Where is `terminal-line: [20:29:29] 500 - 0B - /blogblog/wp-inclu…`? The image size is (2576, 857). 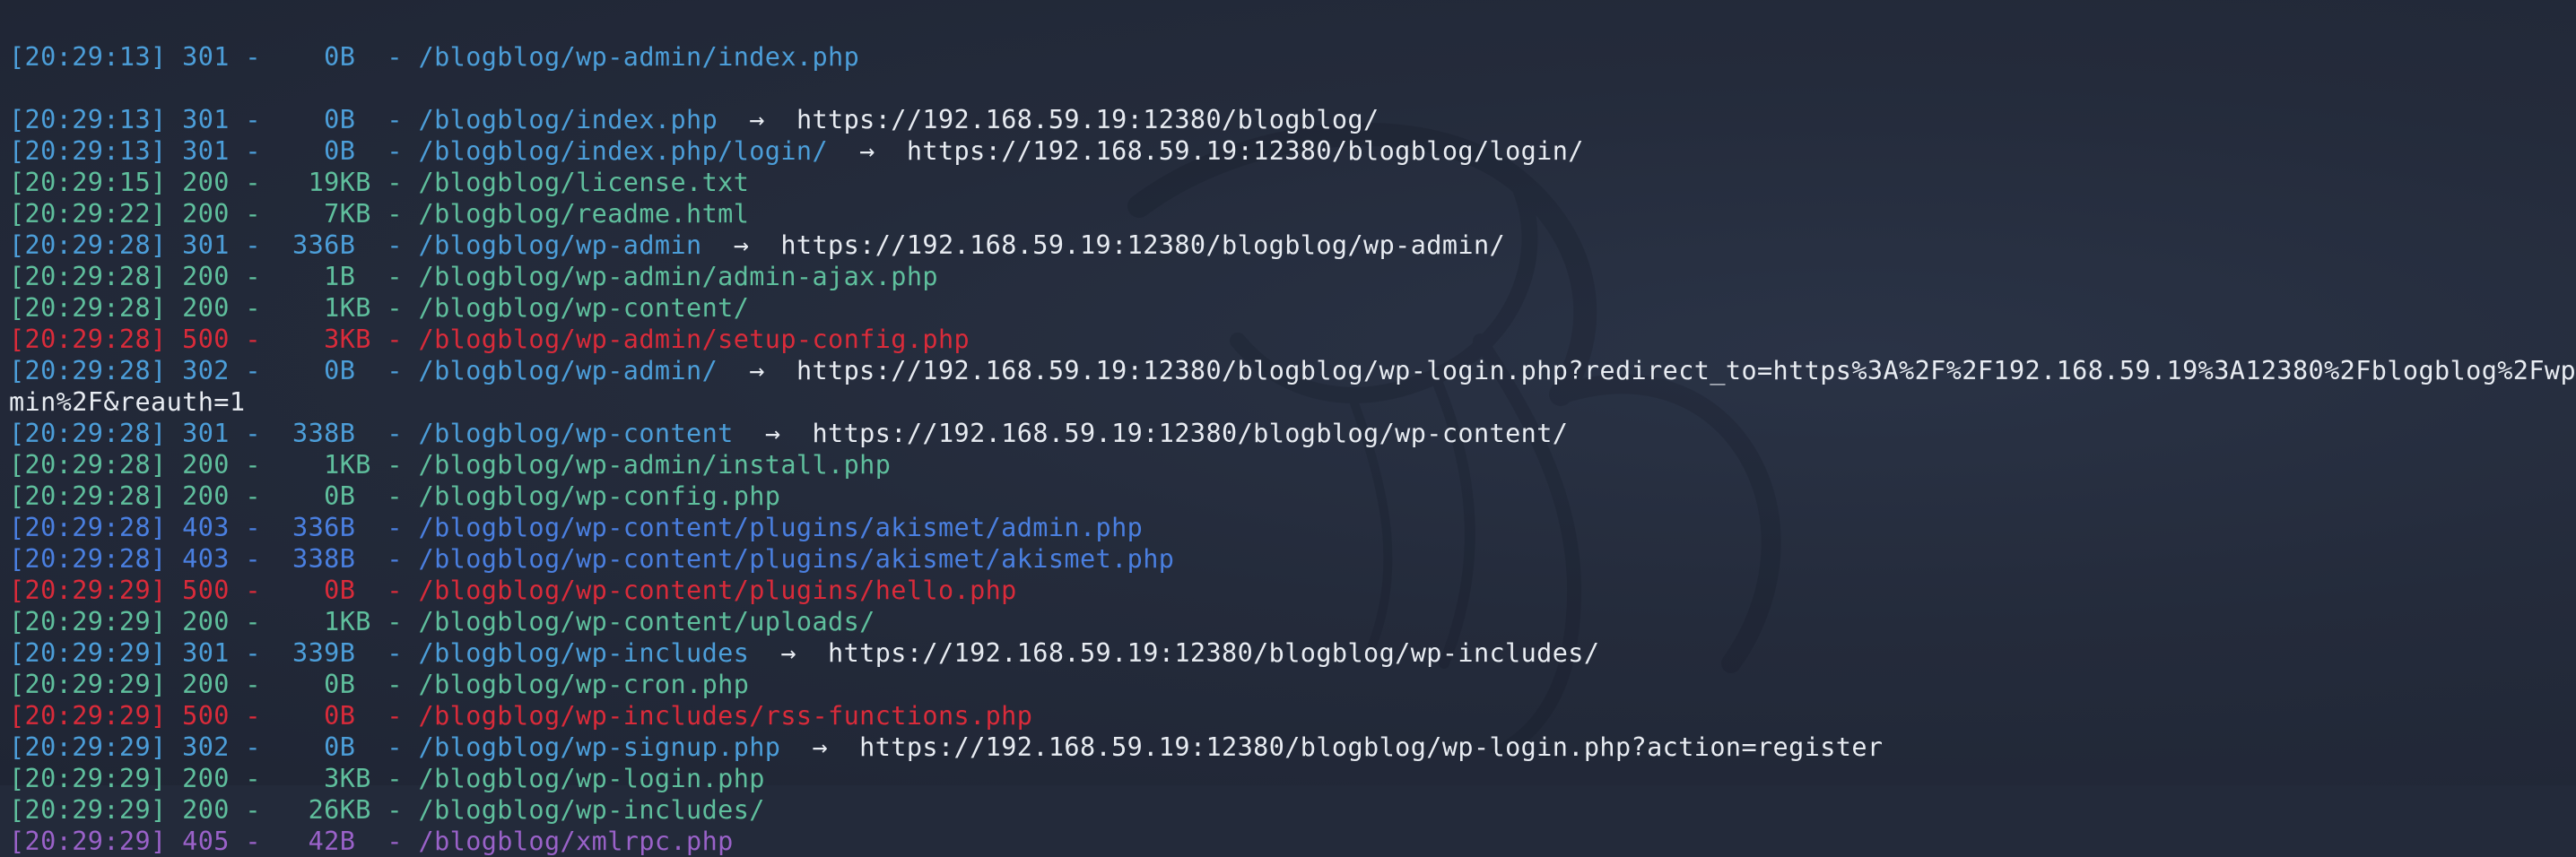 terminal-line: [20:29:29] 500 - 0B - /blogblog/wp-inclu… is located at coordinates (1291, 715).